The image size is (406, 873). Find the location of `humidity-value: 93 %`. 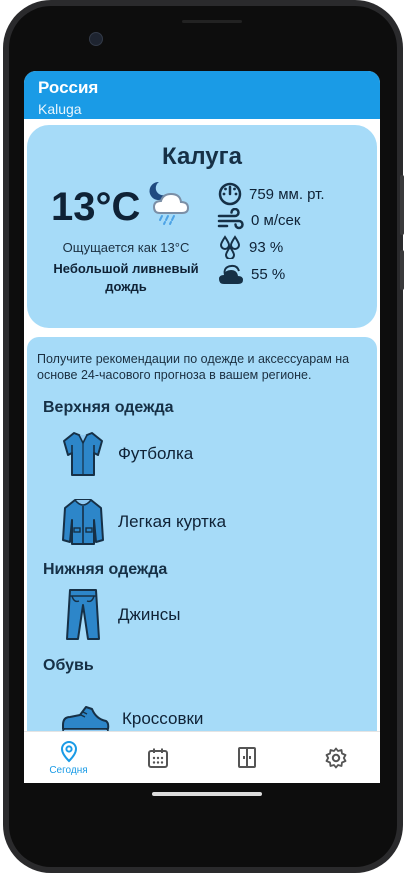

humidity-value: 93 % is located at coordinates (266, 247).